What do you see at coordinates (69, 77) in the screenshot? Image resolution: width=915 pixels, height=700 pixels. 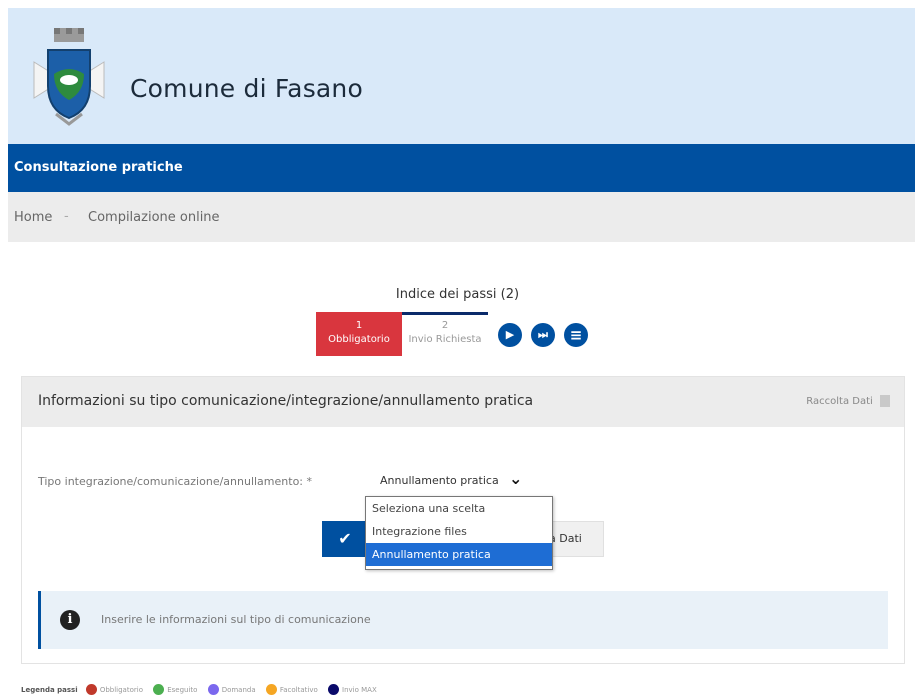 I see `municipal-crest-logo` at bounding box center [69, 77].